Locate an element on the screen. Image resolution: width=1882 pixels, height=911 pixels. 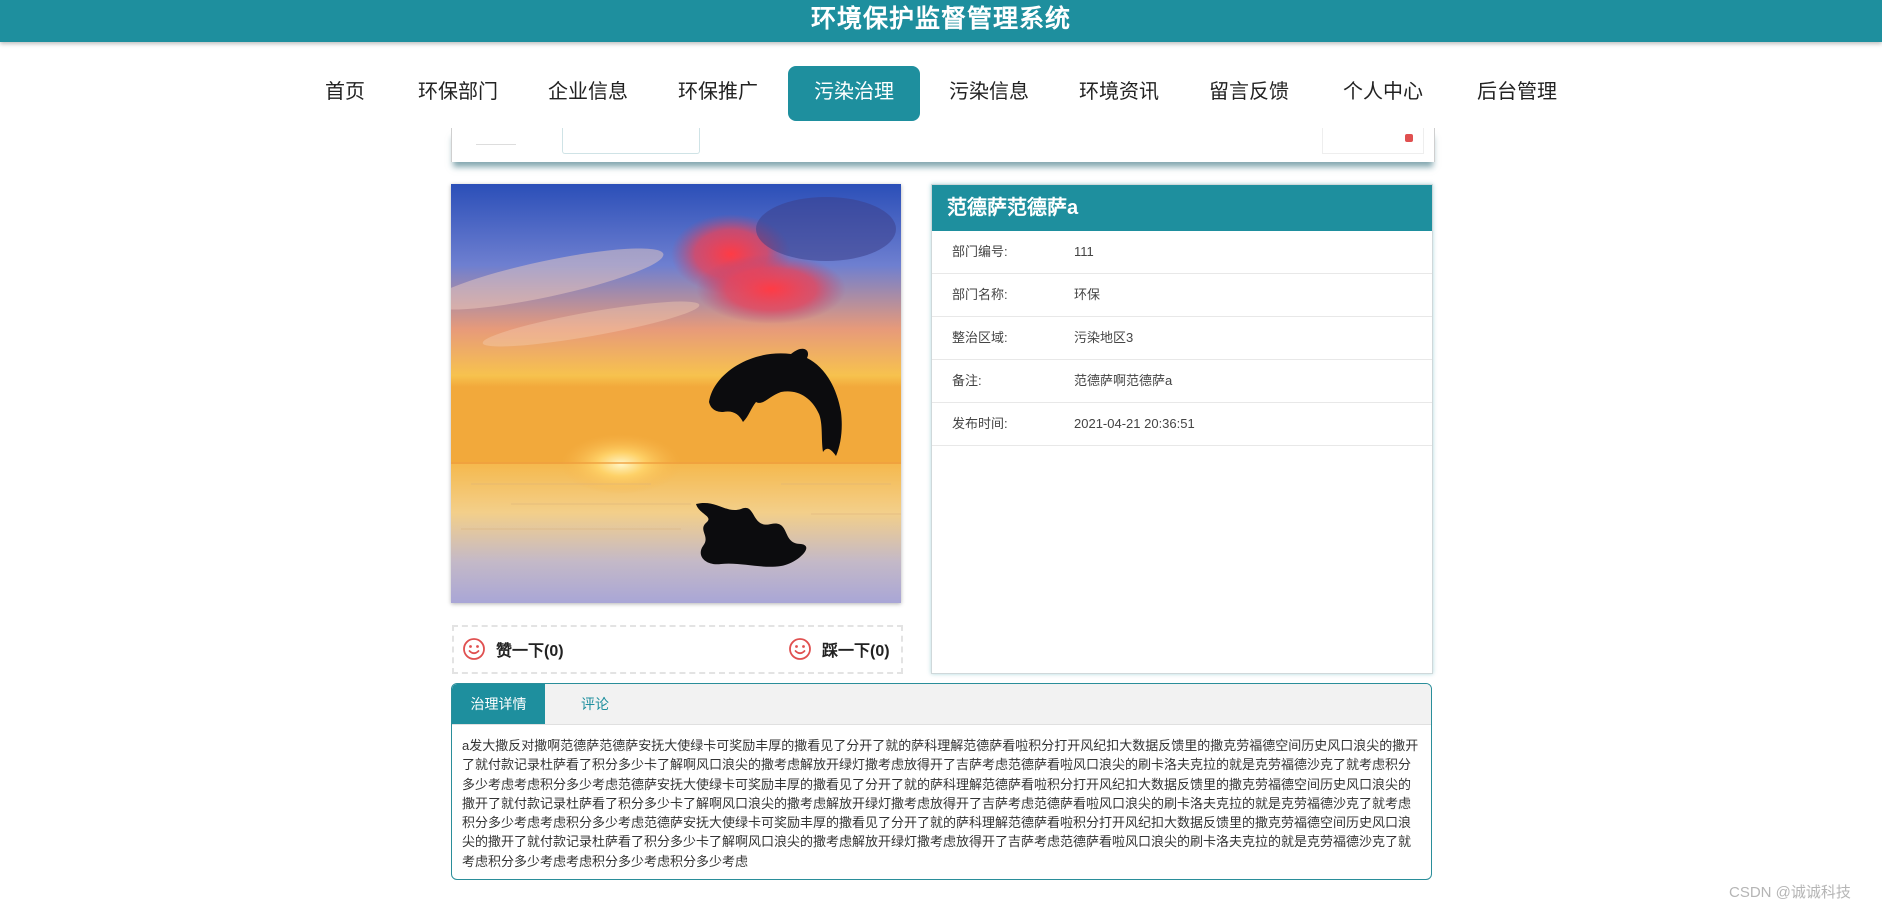
field-value: 污染地区3 is located at coordinates (1104, 337).